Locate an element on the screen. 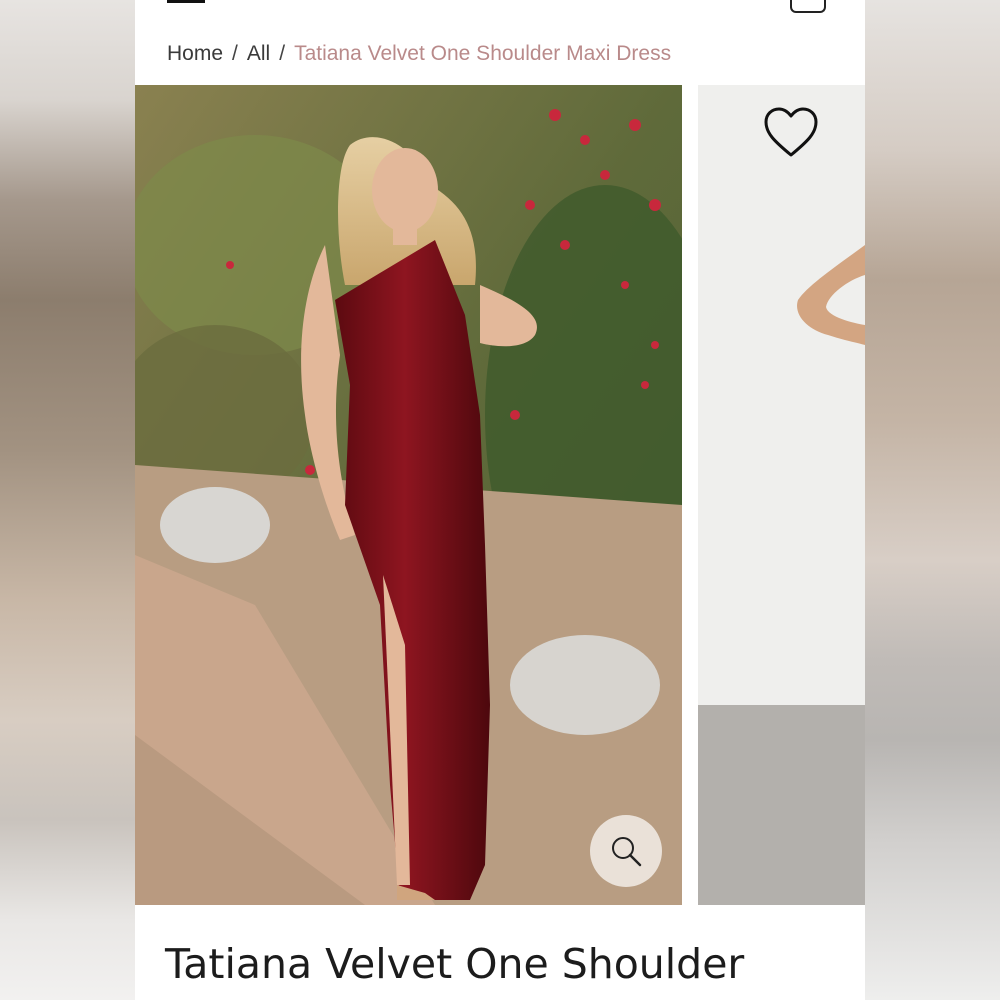  zoom-button is located at coordinates (626, 851).